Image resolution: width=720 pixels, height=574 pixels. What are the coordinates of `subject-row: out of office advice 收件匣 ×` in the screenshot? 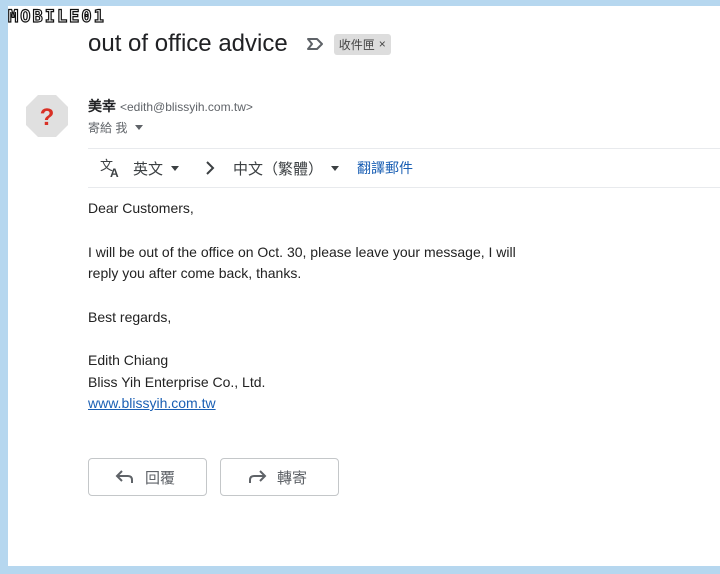 It's located at (239, 44).